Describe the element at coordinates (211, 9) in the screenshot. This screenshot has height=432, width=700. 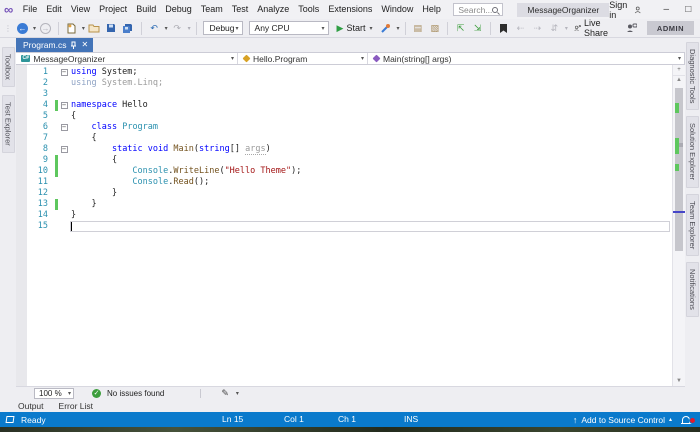
I see `menu-team: Team` at that location.